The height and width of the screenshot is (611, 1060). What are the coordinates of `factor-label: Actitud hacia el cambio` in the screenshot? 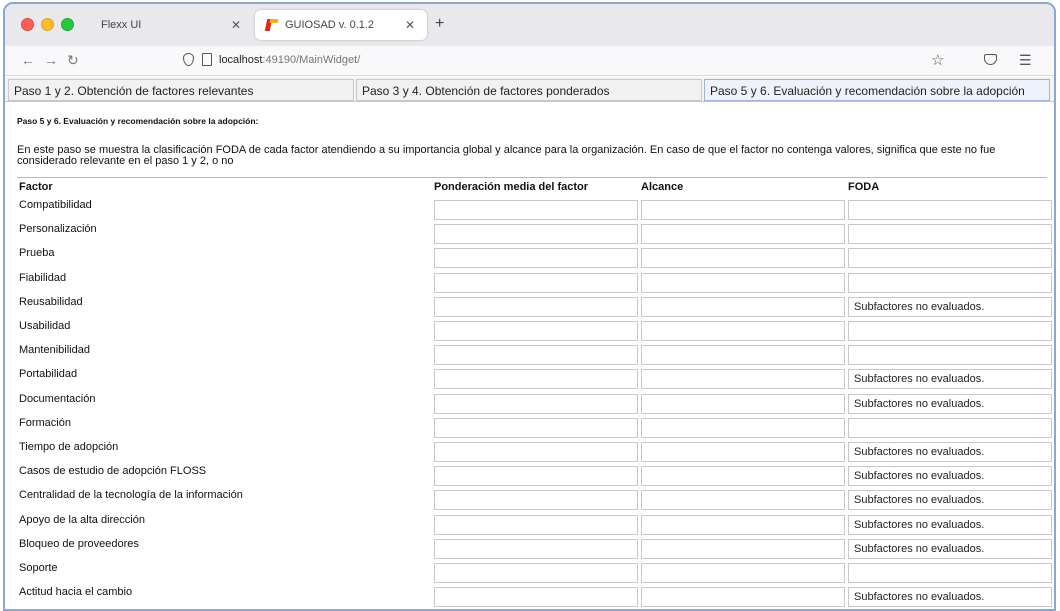 It's located at (76, 592).